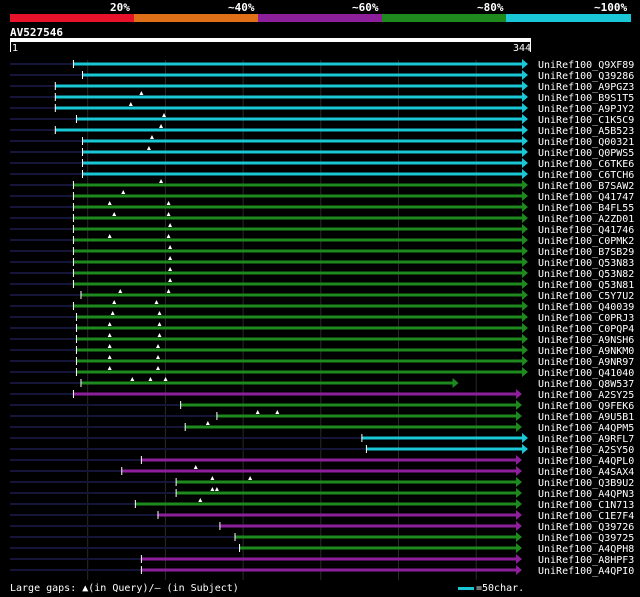 This screenshot has width=640, height=597. Describe the element at coordinates (586, 461) in the screenshot. I see `hit-label: UniRef100_A4QPL0` at that location.